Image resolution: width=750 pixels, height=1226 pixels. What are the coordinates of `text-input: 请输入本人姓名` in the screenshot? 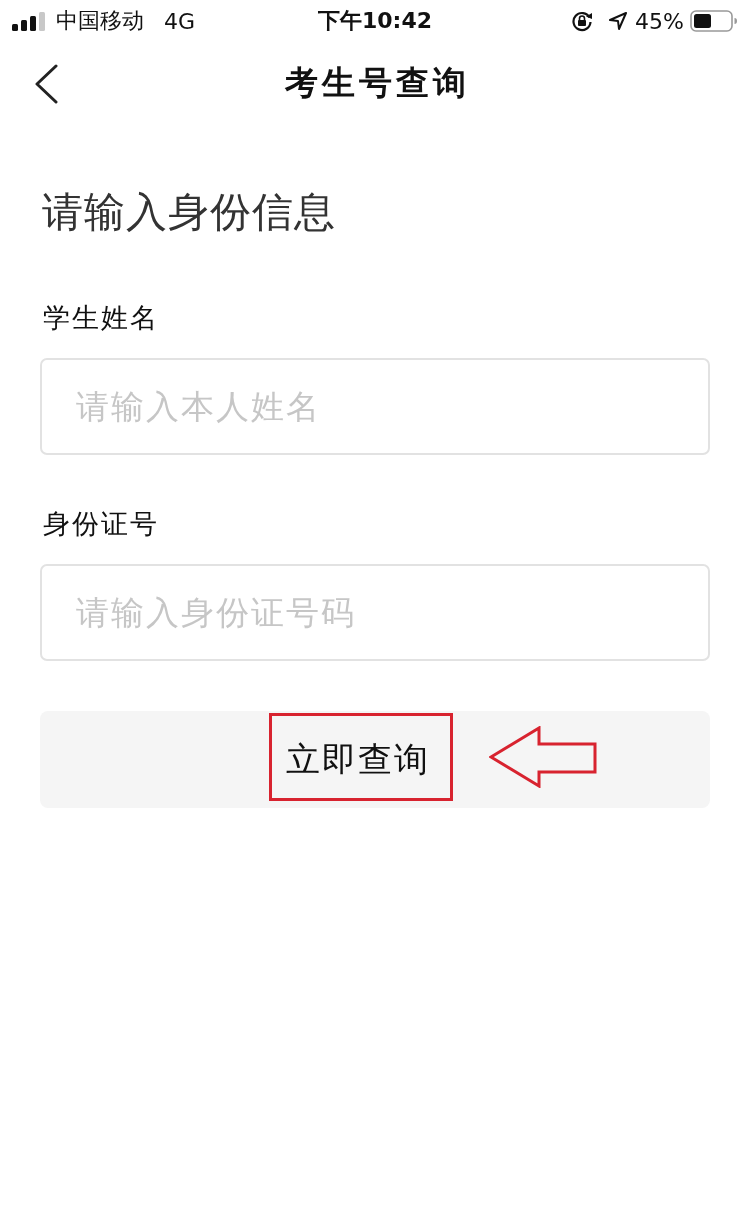 It's located at (375, 406).